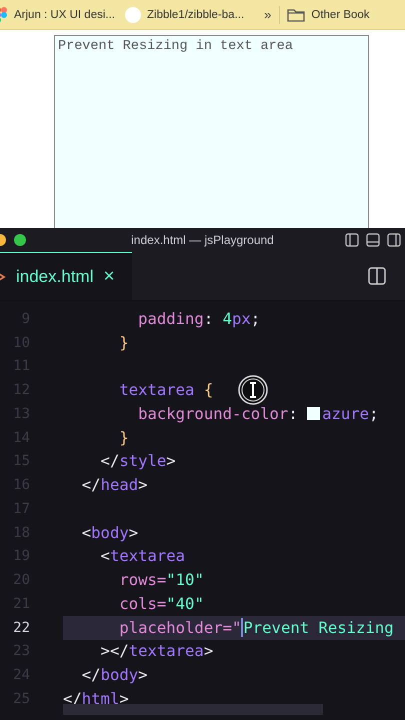 Image resolution: width=405 pixels, height=720 pixels. What do you see at coordinates (377, 276) in the screenshot?
I see `split-editor-icon` at bounding box center [377, 276].